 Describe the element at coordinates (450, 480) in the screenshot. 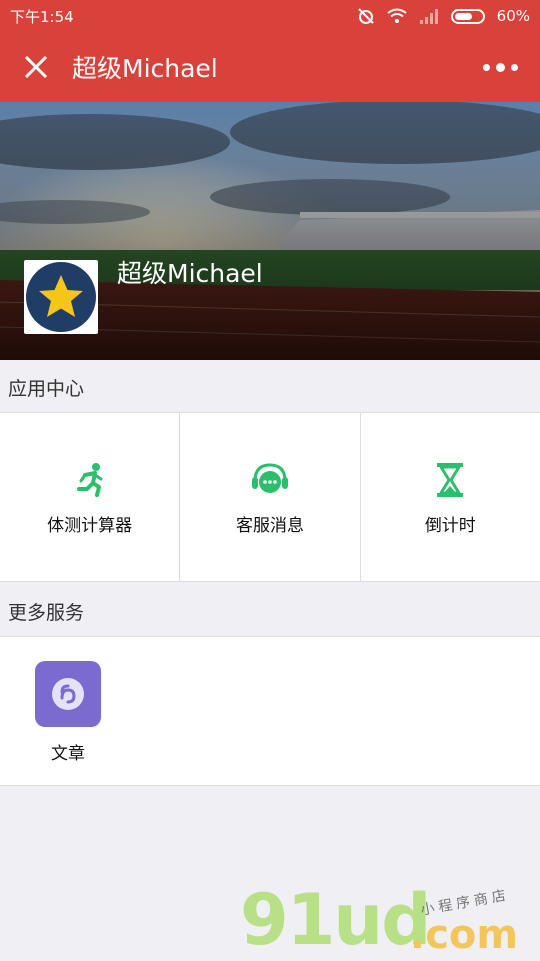

I see `hourglass-icon` at that location.